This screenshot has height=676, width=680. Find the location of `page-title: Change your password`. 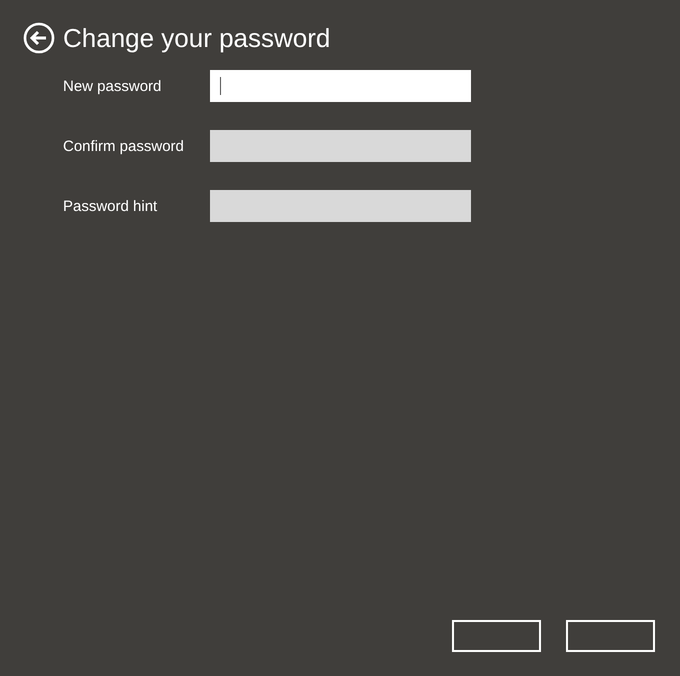

page-title: Change your password is located at coordinates (196, 38).